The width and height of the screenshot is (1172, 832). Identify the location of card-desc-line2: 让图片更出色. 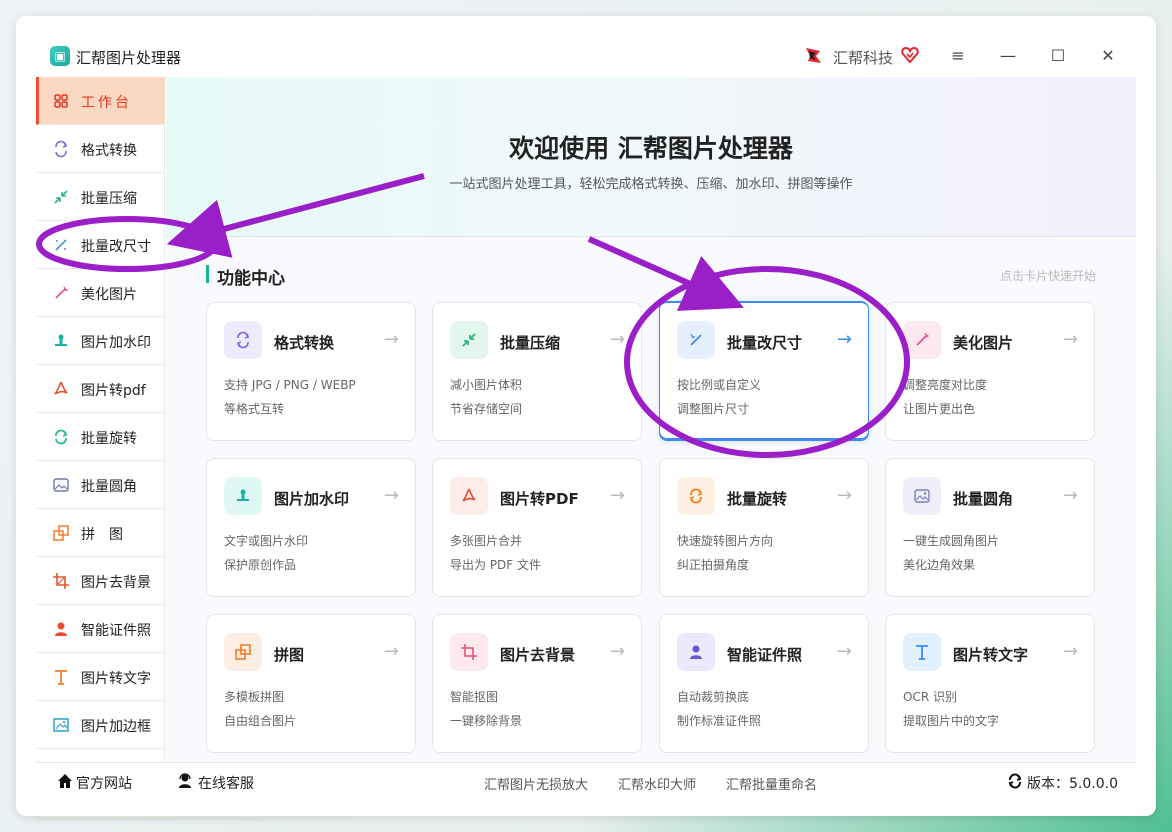
(939, 409).